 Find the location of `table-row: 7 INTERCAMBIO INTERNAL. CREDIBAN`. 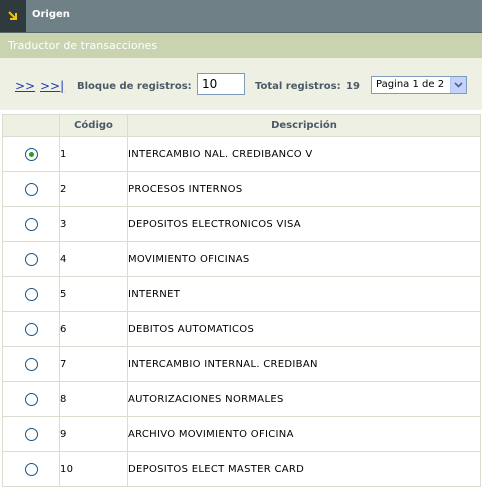

table-row: 7 INTERCAMBIO INTERNAL. CREDIBAN is located at coordinates (241, 364).